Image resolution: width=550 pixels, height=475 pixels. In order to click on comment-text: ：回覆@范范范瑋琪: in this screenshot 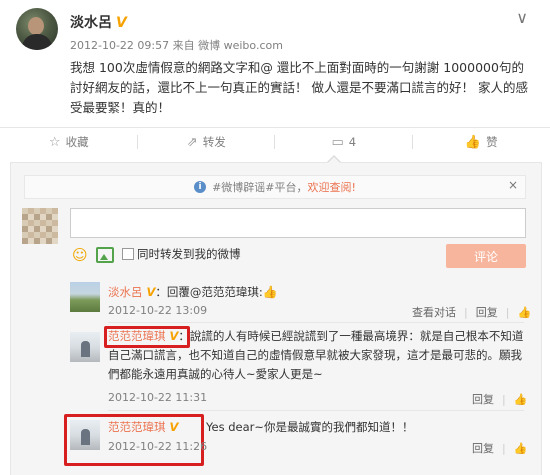, I will do `click(208, 292)`.